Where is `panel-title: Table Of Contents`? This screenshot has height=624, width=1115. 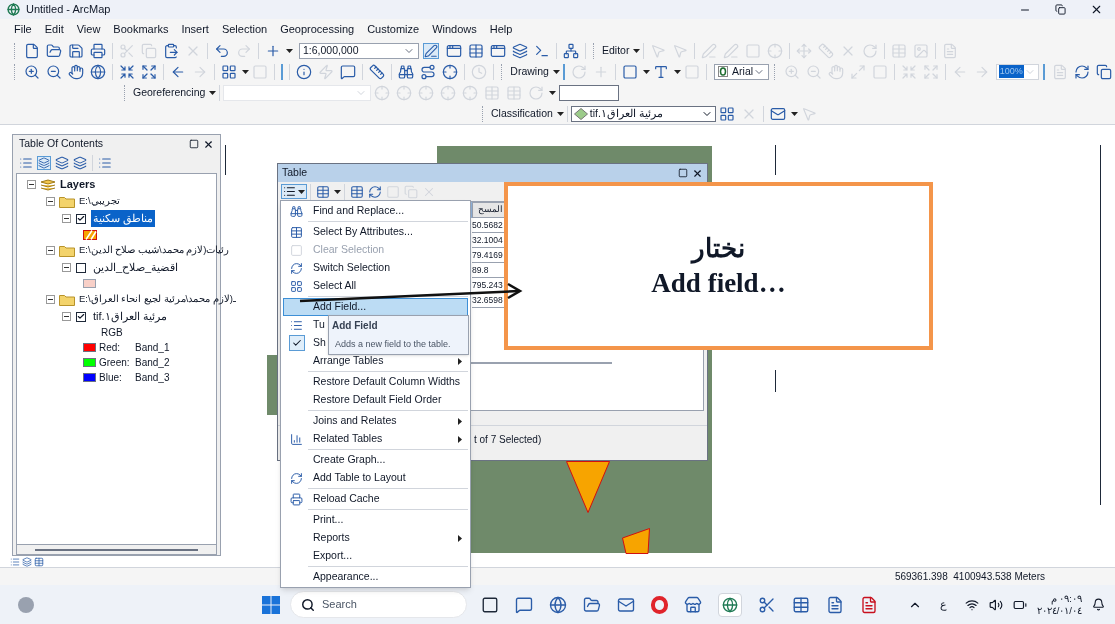 panel-title: Table Of Contents is located at coordinates (61, 144).